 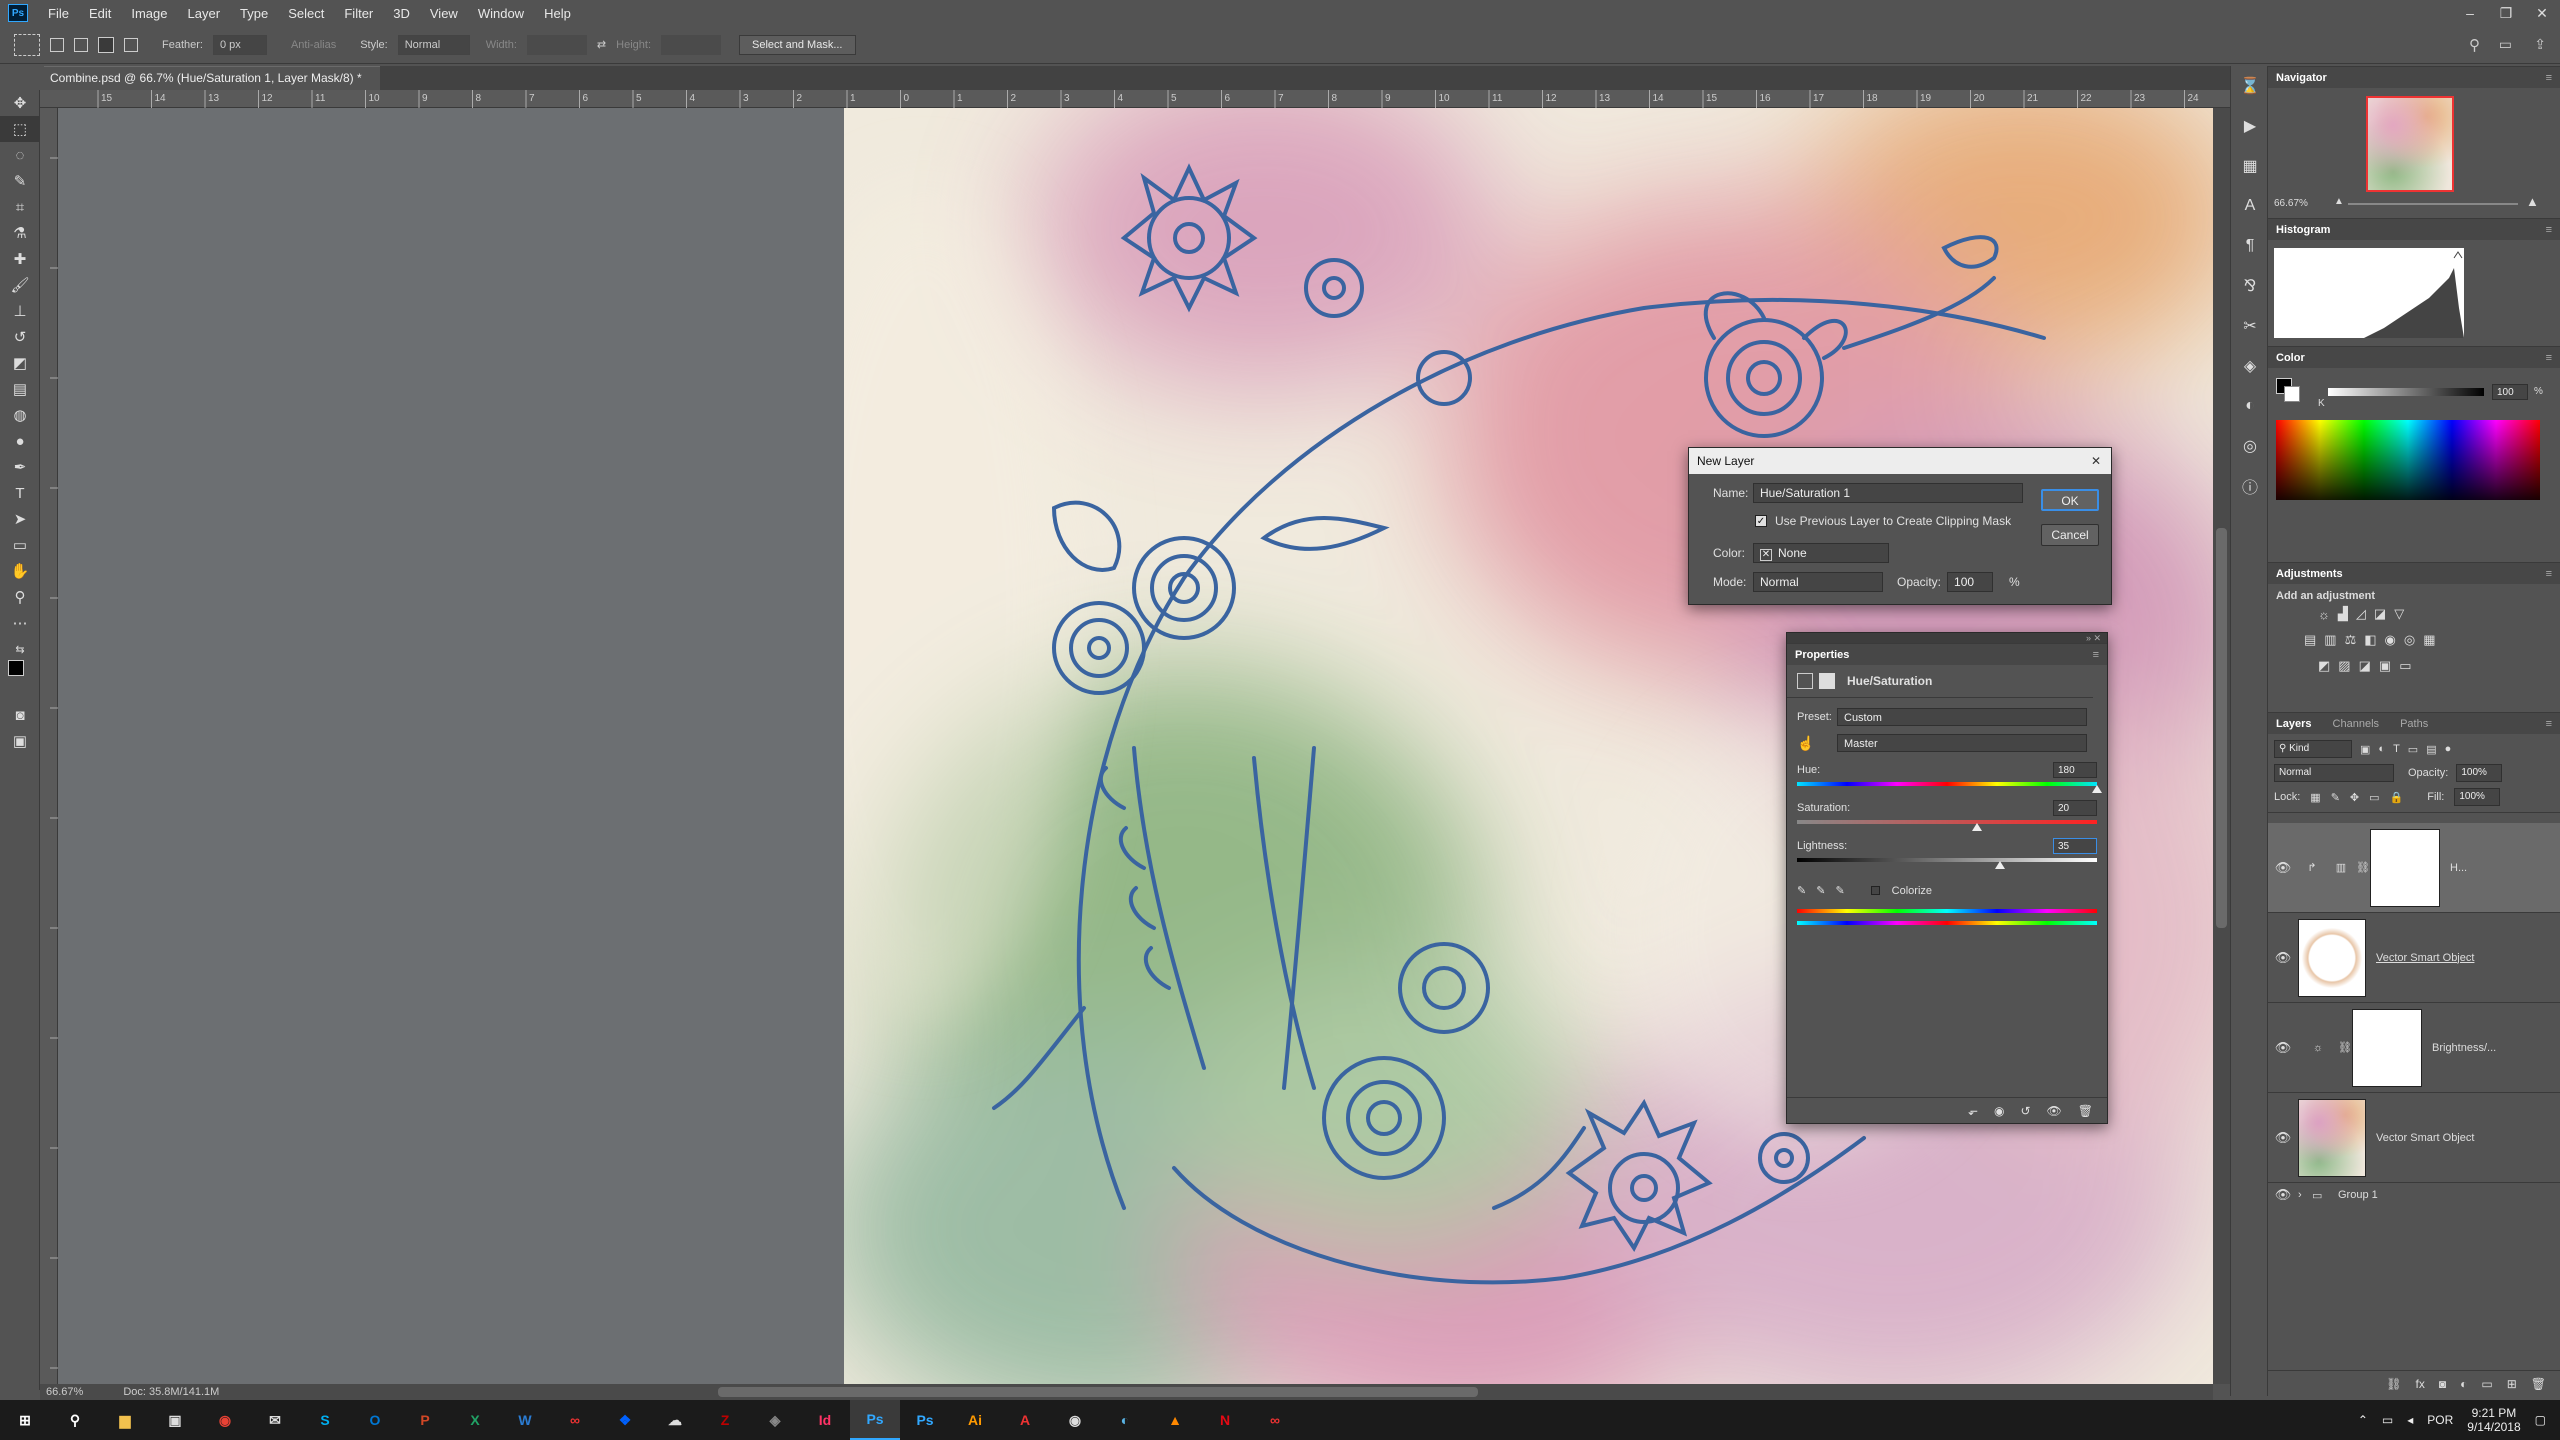 I want to click on filter-pixel-icon: ▣, so click(x=2365, y=749).